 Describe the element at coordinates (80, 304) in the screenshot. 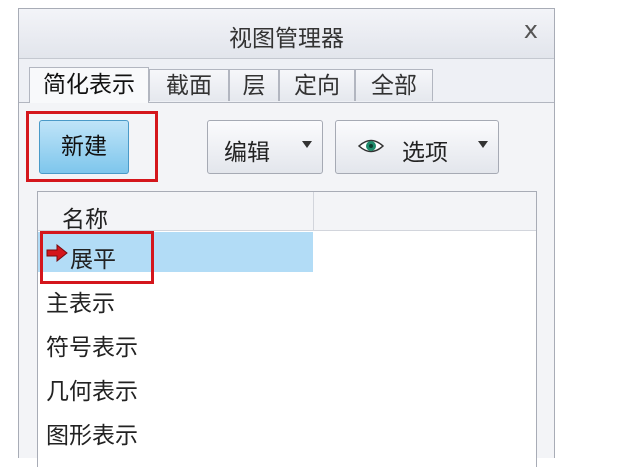

I see `list-item-label: 主表示` at that location.